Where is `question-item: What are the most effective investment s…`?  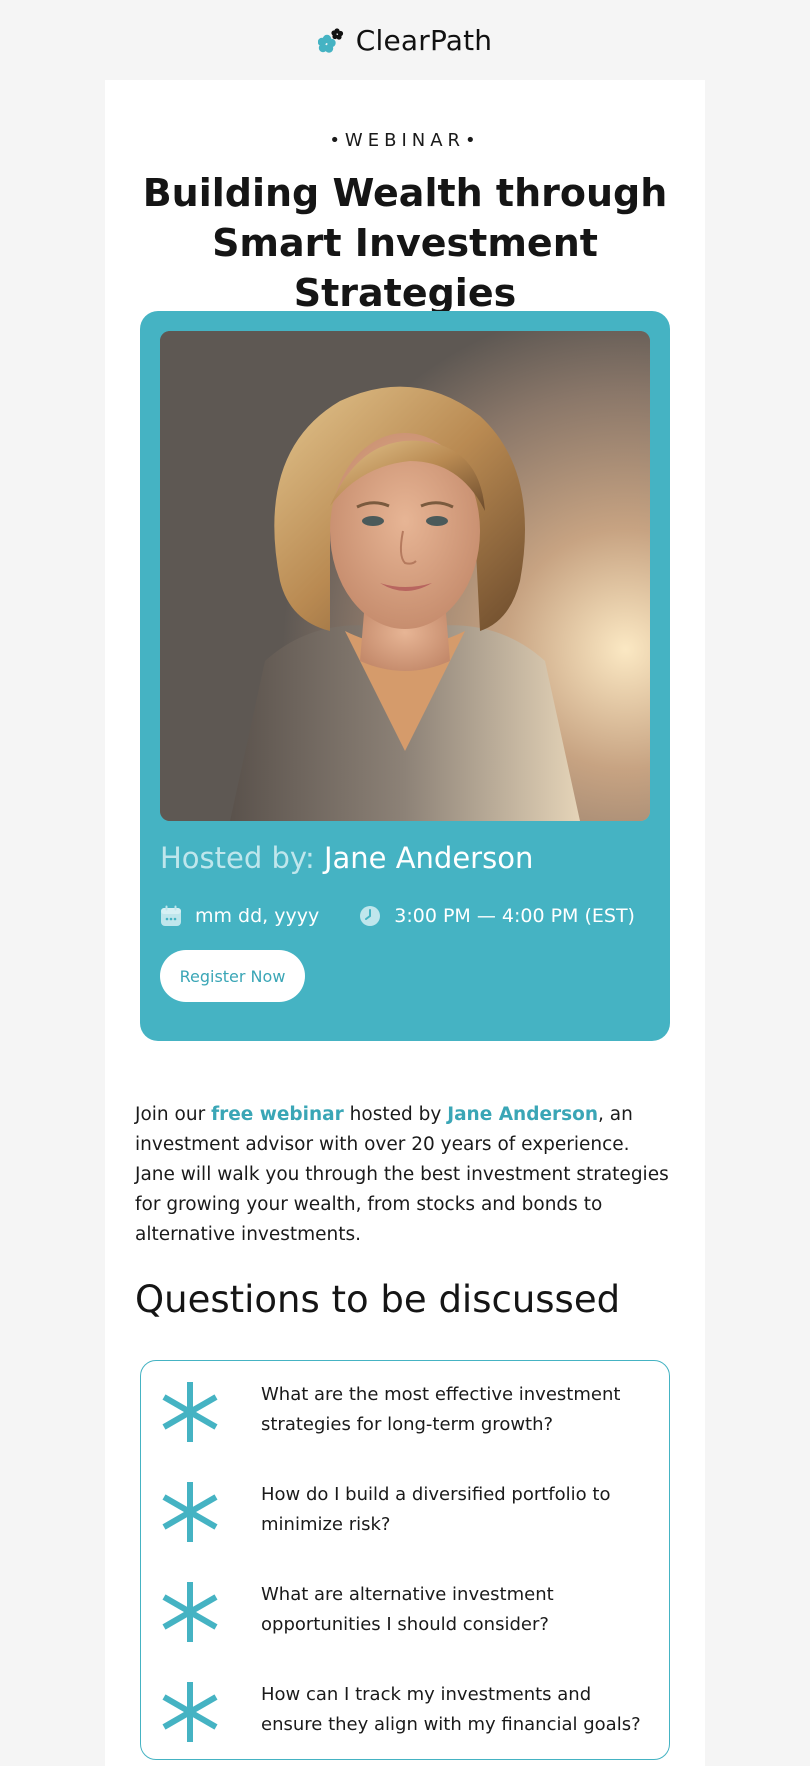 question-item: What are the most effective investment s… is located at coordinates (406, 1408).